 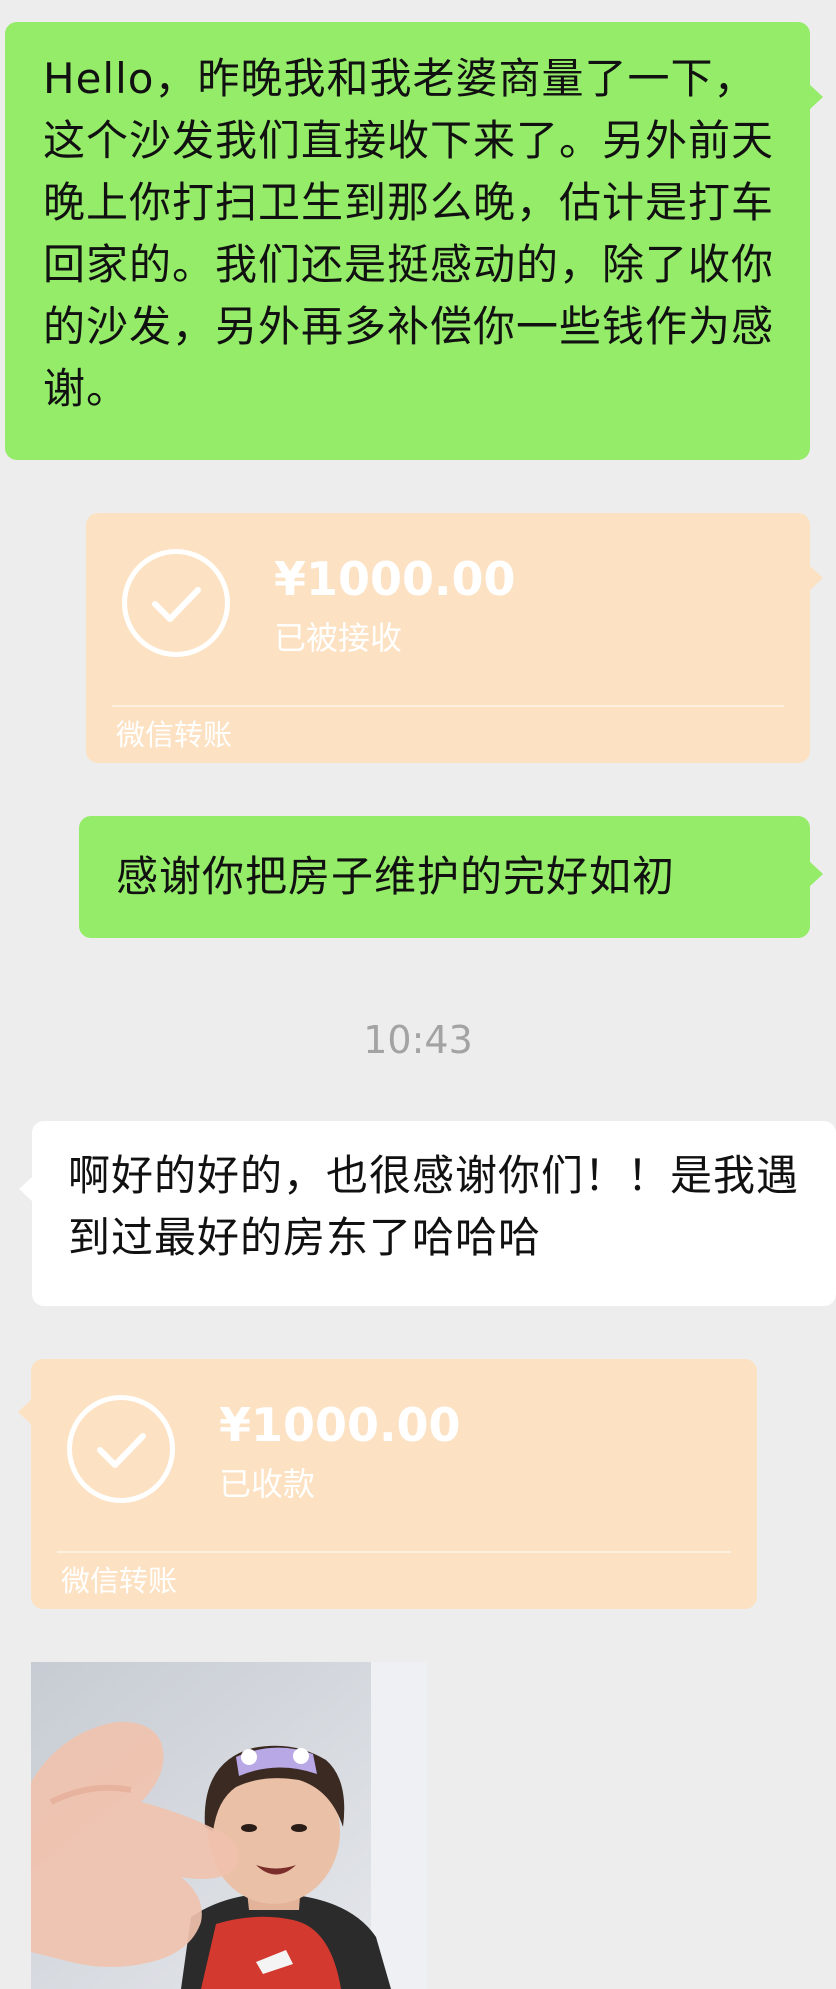 What do you see at coordinates (434, 1206) in the screenshot?
I see `message-text: 啊好的好的，也很感谢你们！！是我遇到过最好的房东了哈哈哈` at bounding box center [434, 1206].